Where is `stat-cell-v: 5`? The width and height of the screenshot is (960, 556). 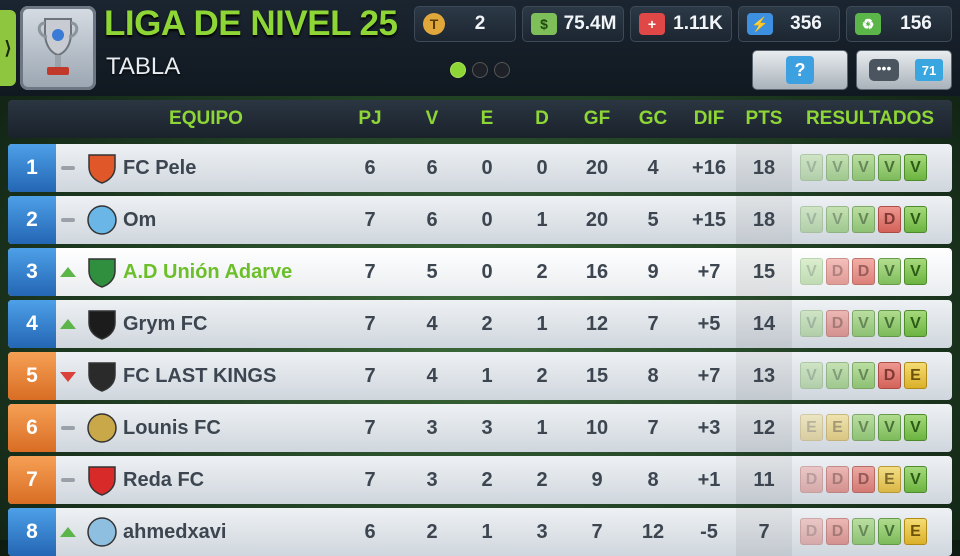 stat-cell-v: 5 is located at coordinates (432, 272).